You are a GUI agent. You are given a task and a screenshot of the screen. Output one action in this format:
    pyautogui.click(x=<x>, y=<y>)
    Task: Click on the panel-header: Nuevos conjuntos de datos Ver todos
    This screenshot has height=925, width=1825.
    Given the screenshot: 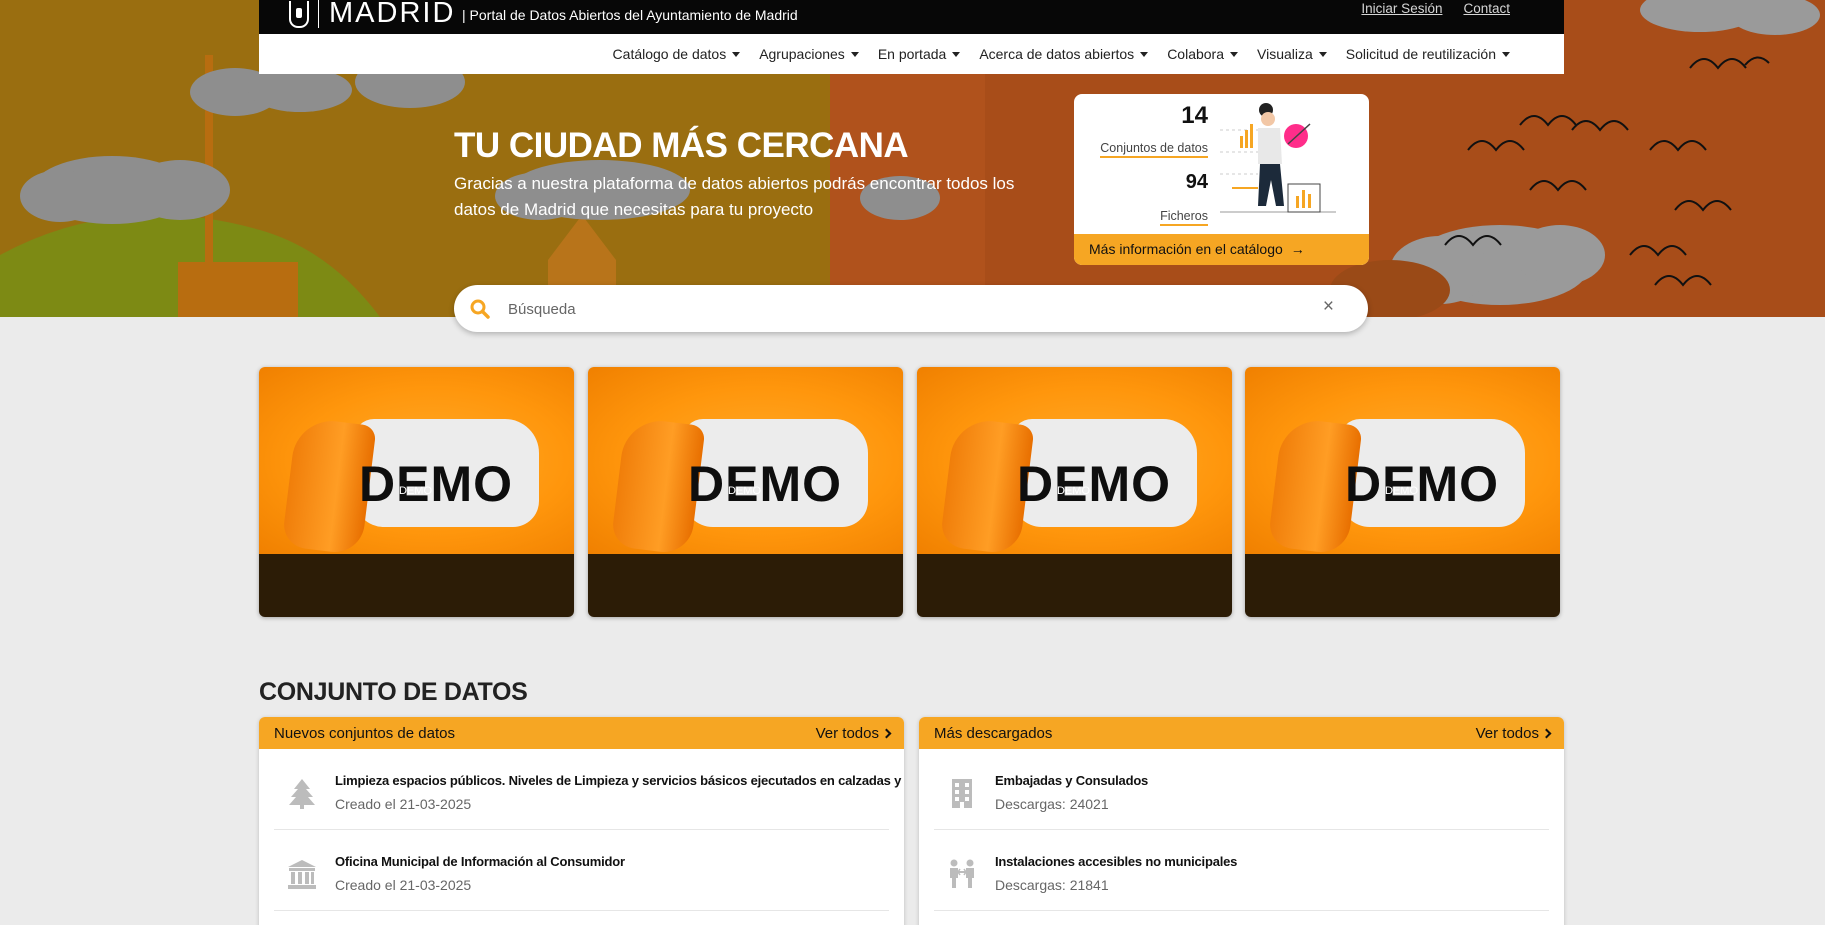 What is the action you would take?
    pyautogui.click(x=581, y=733)
    